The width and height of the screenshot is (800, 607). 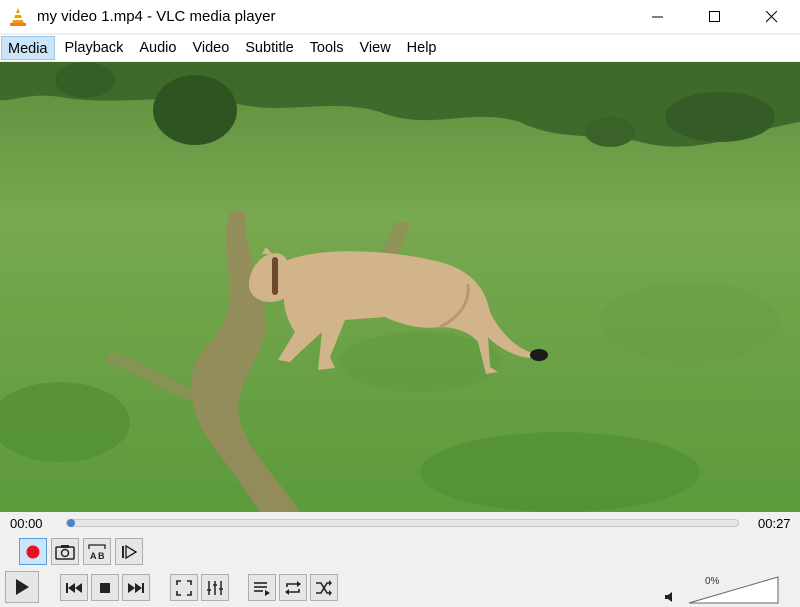 What do you see at coordinates (668, 597) in the screenshot?
I see `speaker-icon` at bounding box center [668, 597].